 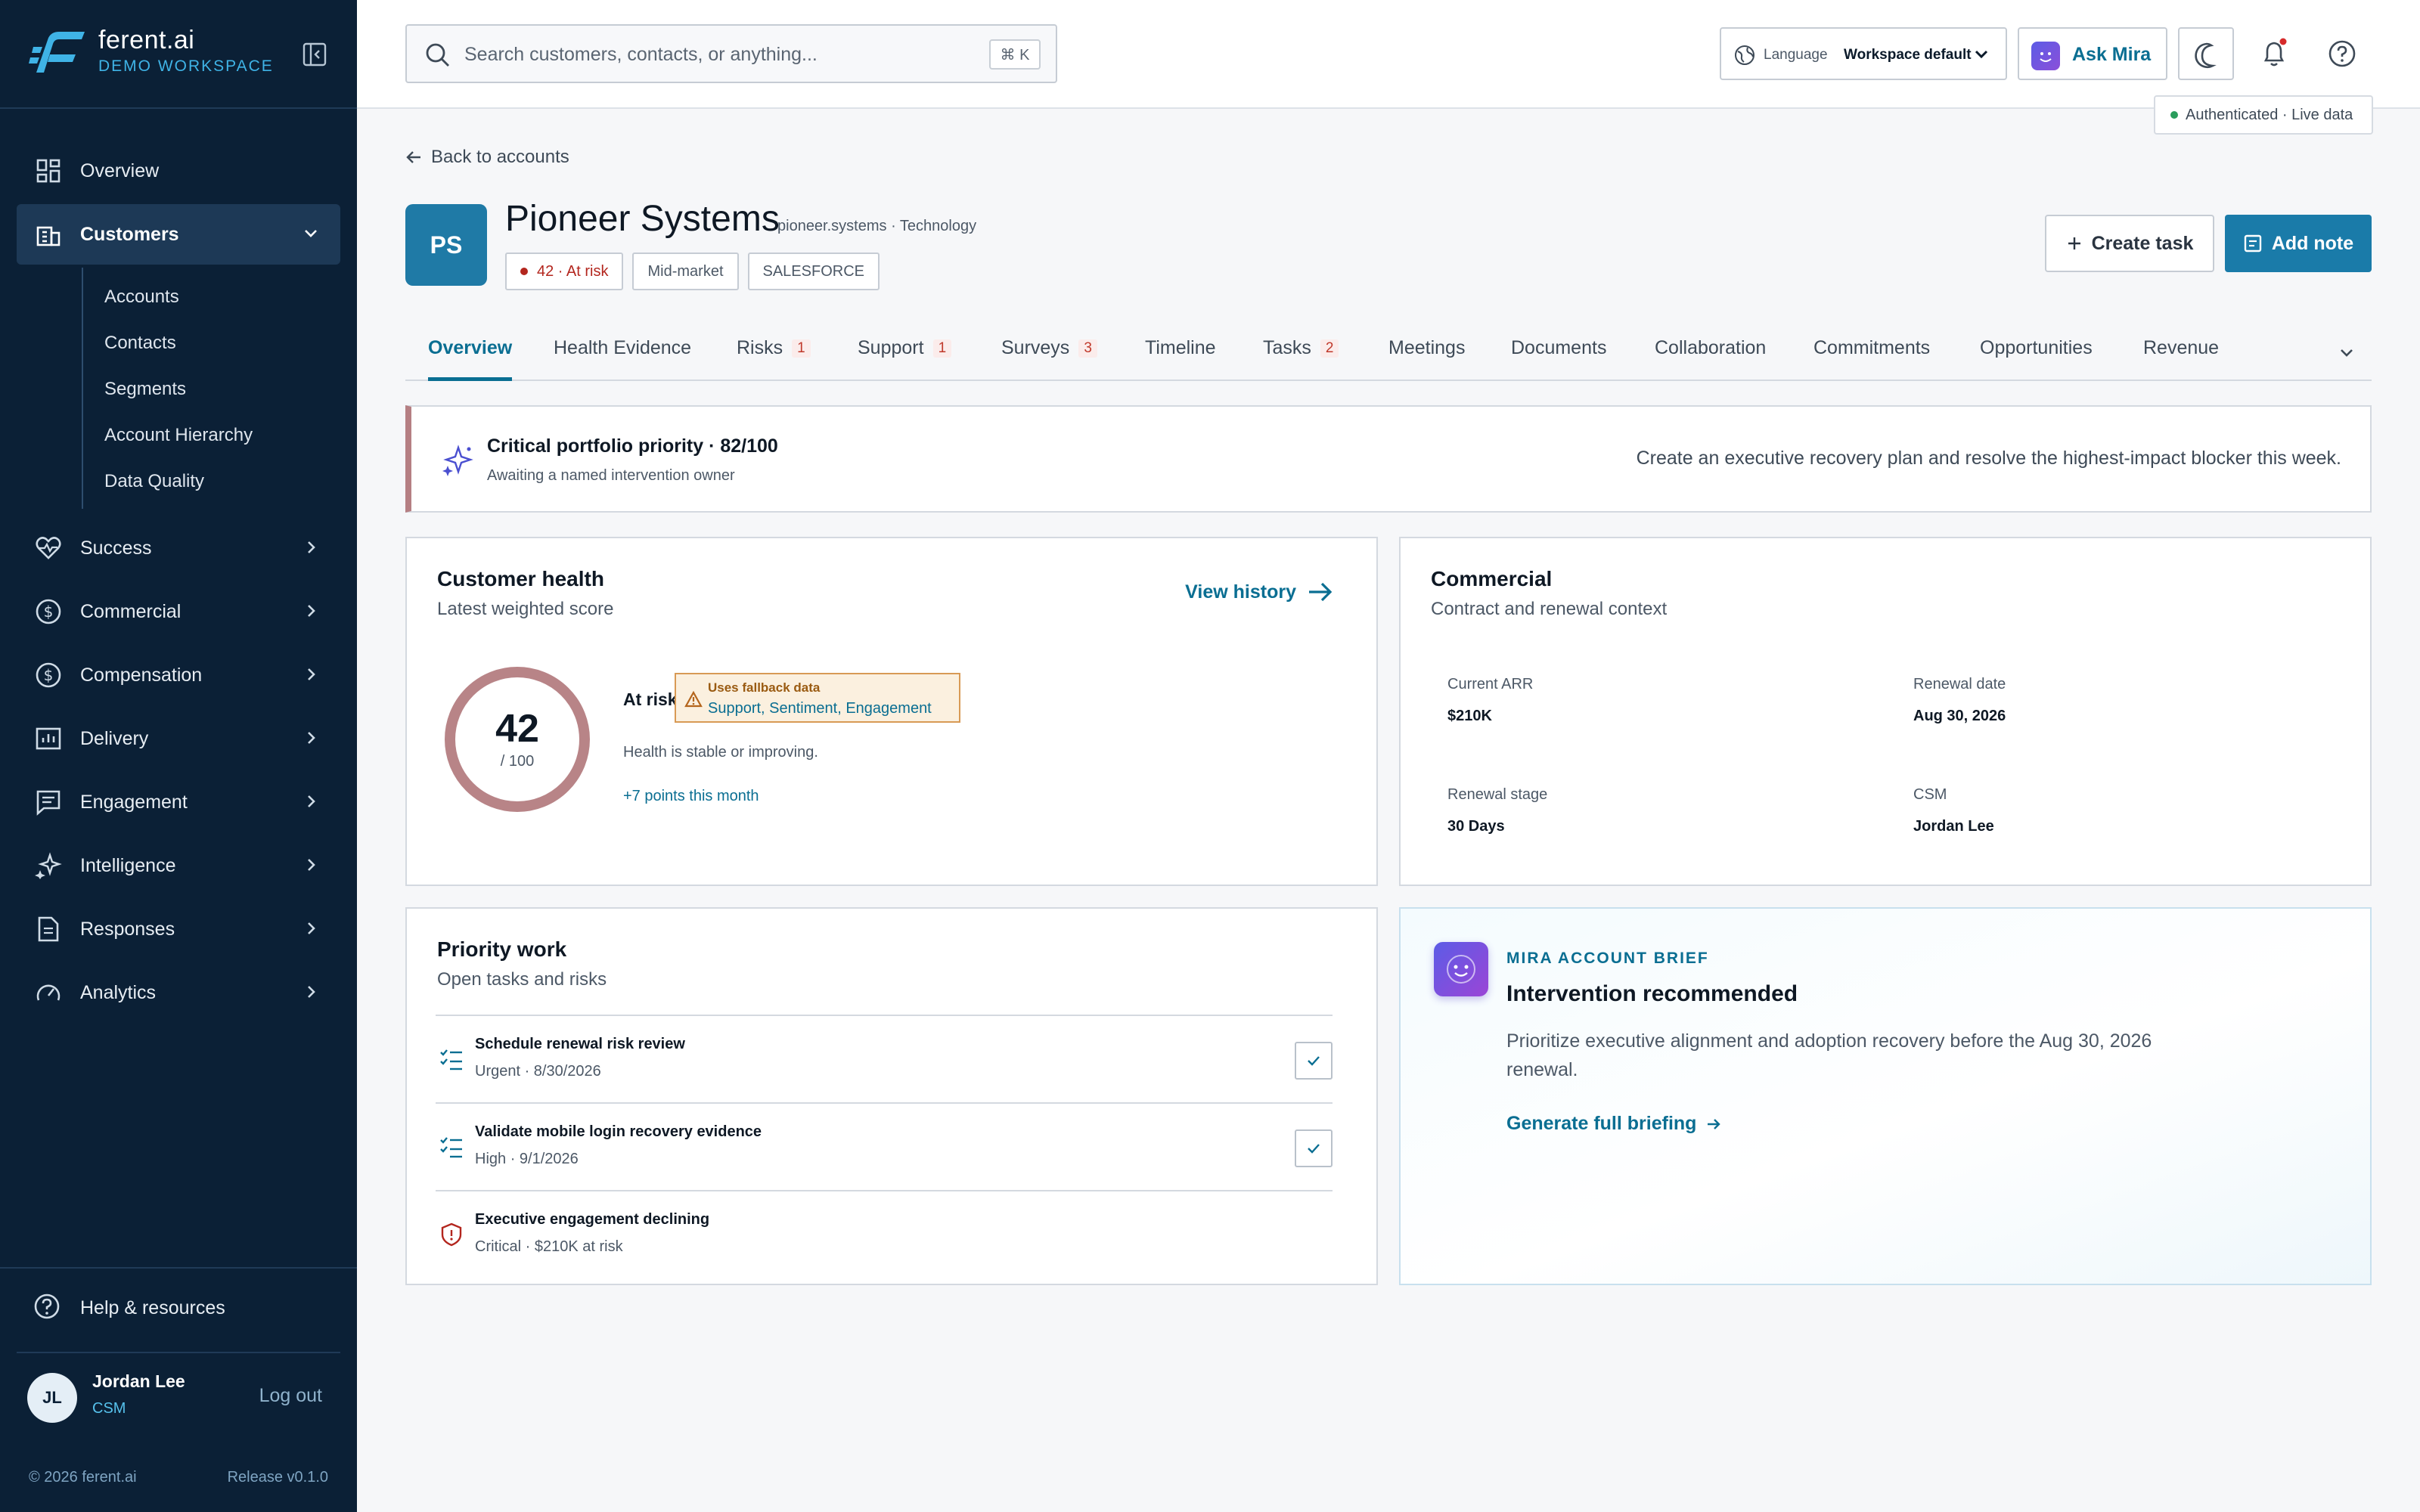 What do you see at coordinates (1259, 592) in the screenshot?
I see `view-history-link: View history` at bounding box center [1259, 592].